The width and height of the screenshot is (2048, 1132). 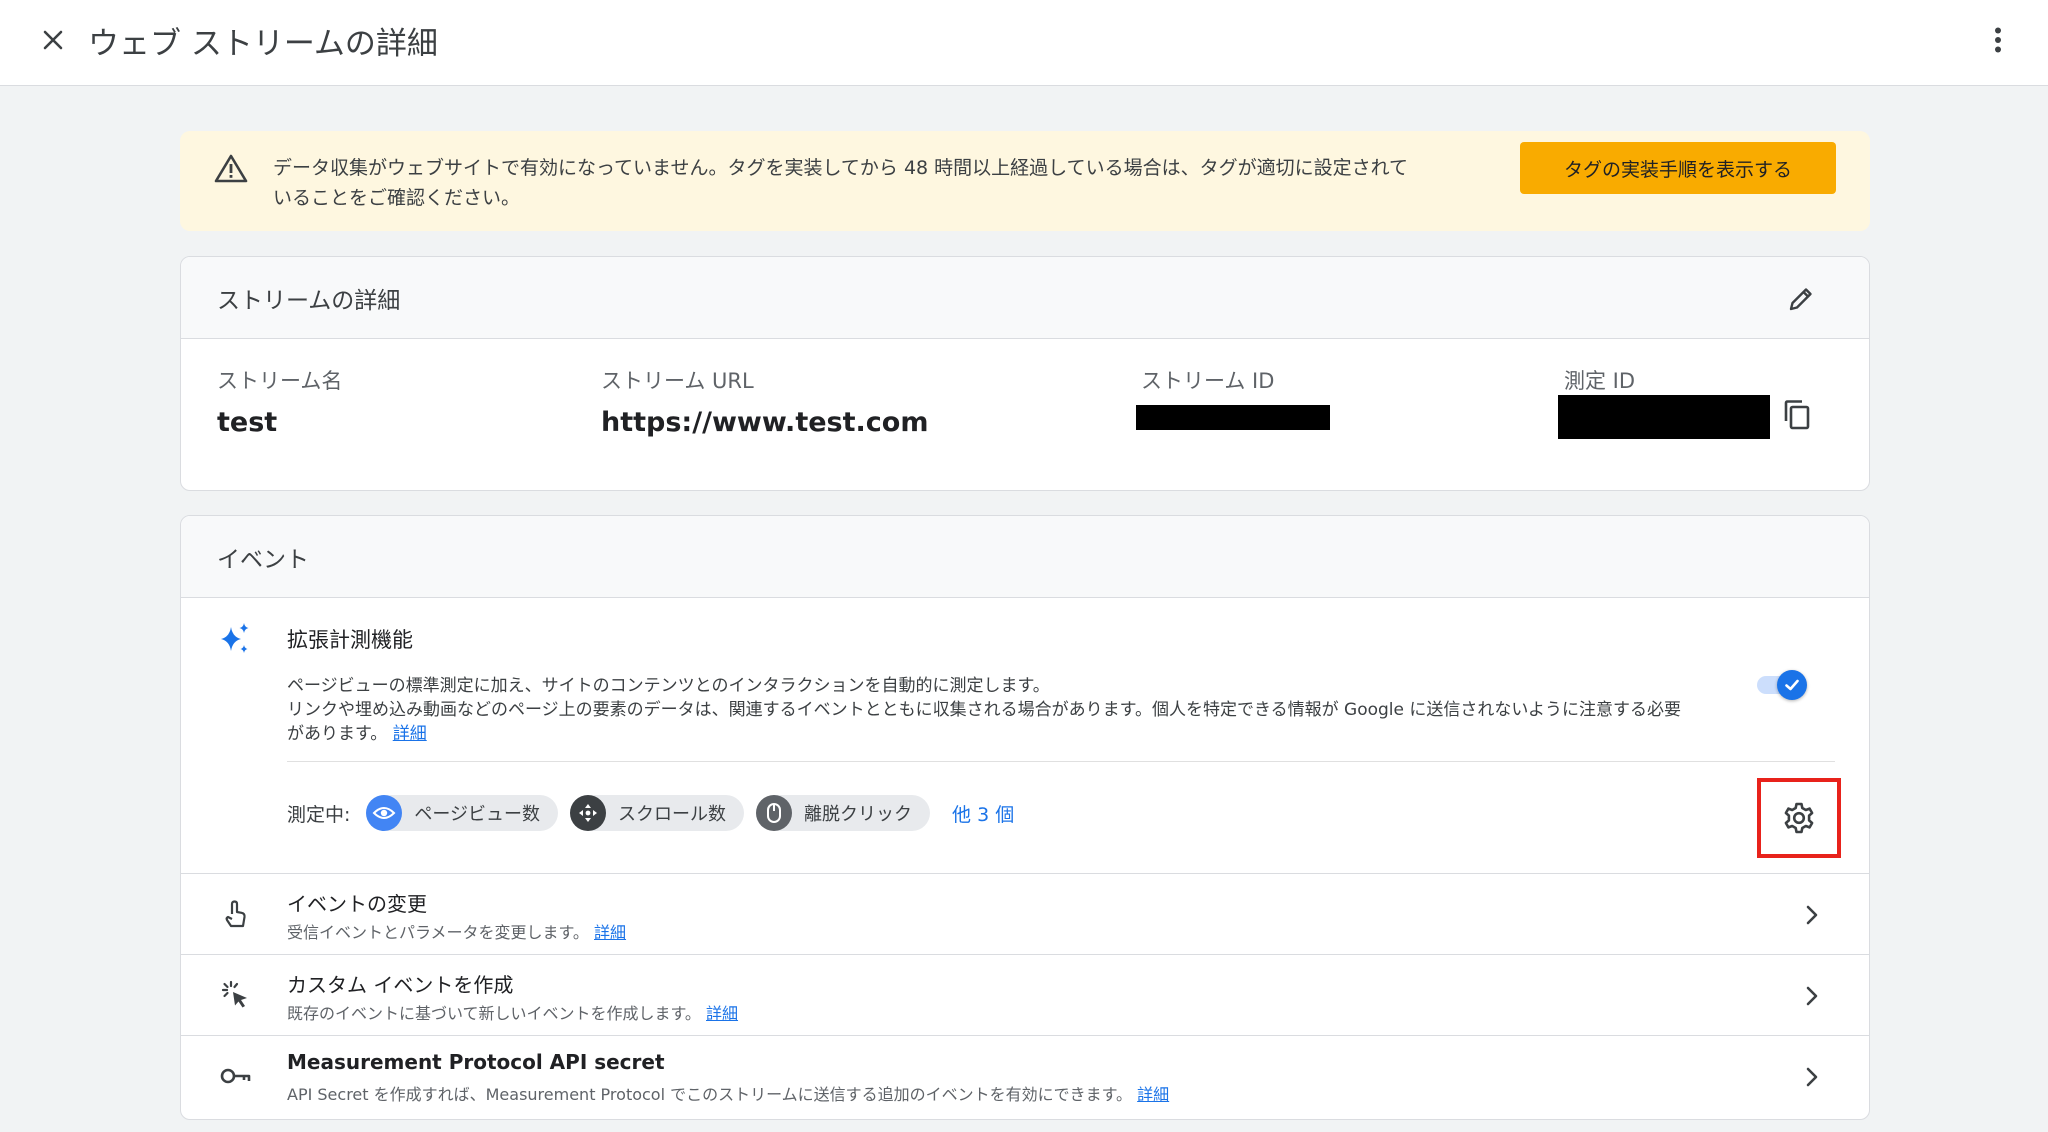 What do you see at coordinates (477, 814) in the screenshot?
I see `chip-page-views-label: ページビュー数` at bounding box center [477, 814].